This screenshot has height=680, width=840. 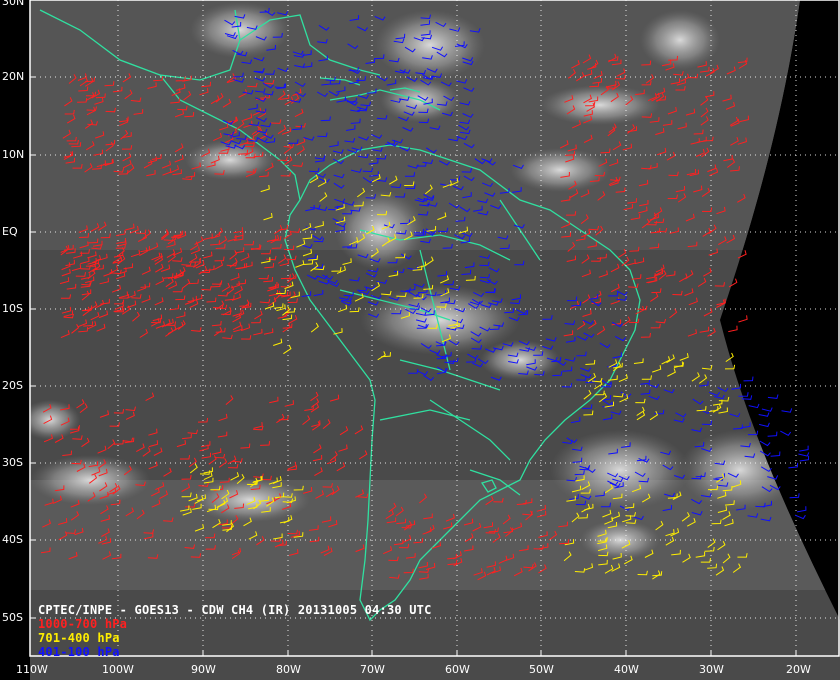 What do you see at coordinates (13, 76) in the screenshot?
I see `lat-label-20n: 20N` at bounding box center [13, 76].